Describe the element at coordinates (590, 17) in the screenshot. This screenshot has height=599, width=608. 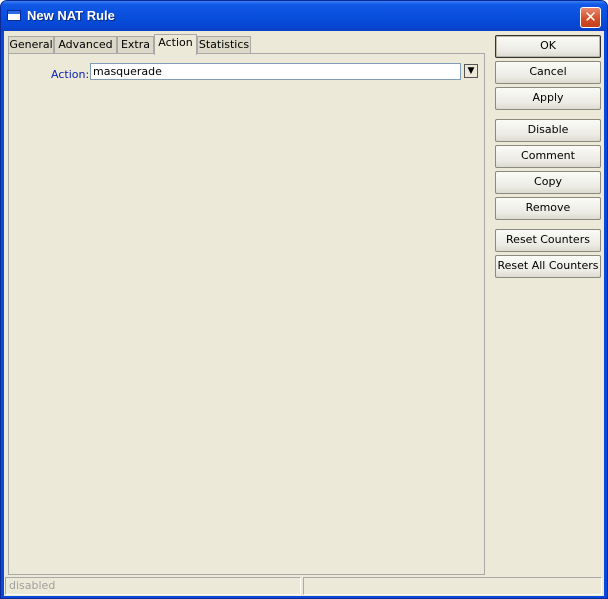
I see `close-button: ✕` at that location.